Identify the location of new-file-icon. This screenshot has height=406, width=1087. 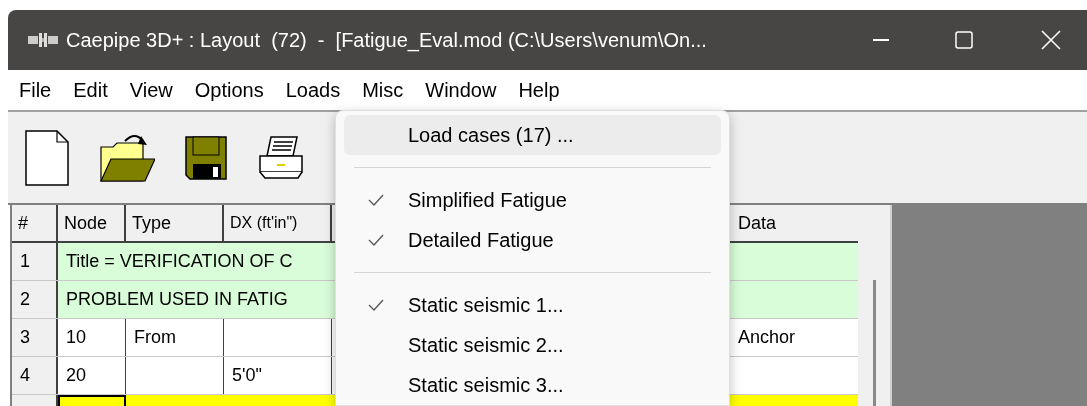
(47, 157).